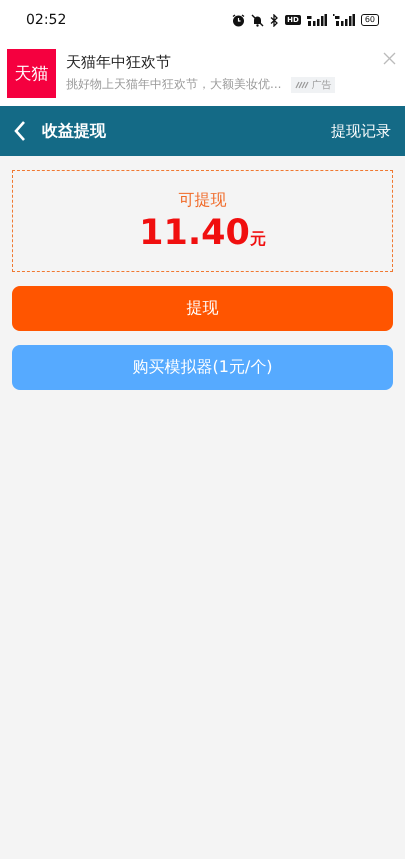 Image resolution: width=405 pixels, height=859 pixels. Describe the element at coordinates (46, 20) in the screenshot. I see `status-time: 02:52` at that location.